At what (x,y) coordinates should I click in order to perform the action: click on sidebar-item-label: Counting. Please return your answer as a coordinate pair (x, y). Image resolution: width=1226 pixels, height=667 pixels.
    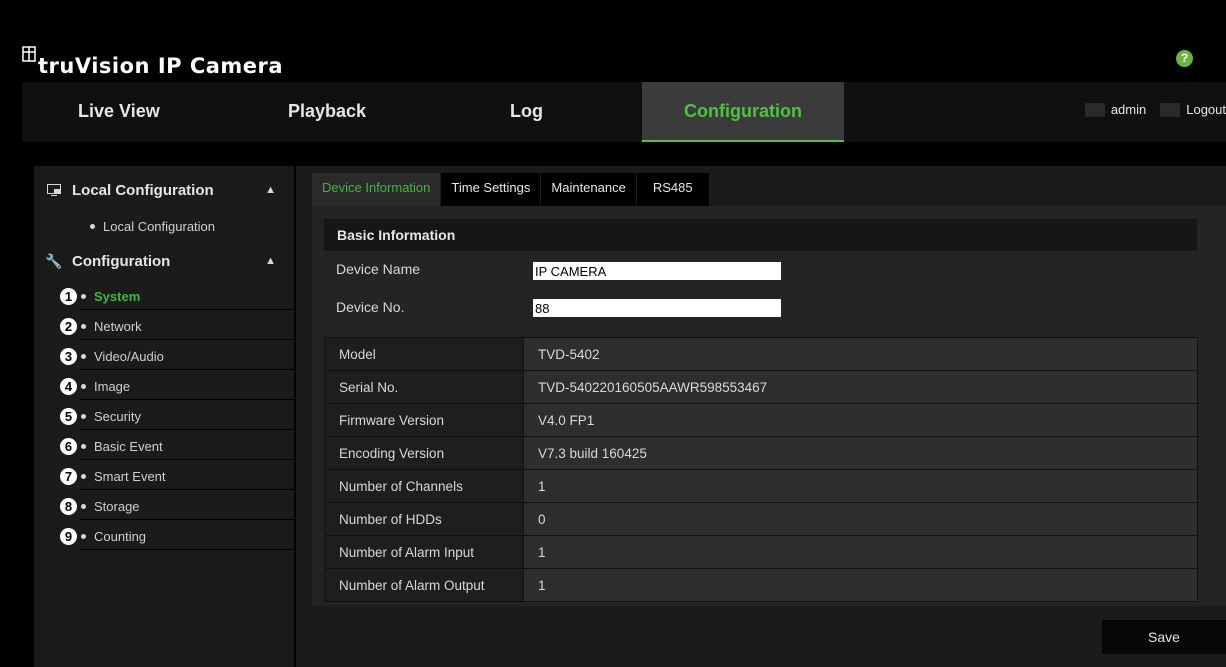
    Looking at the image, I should click on (120, 536).